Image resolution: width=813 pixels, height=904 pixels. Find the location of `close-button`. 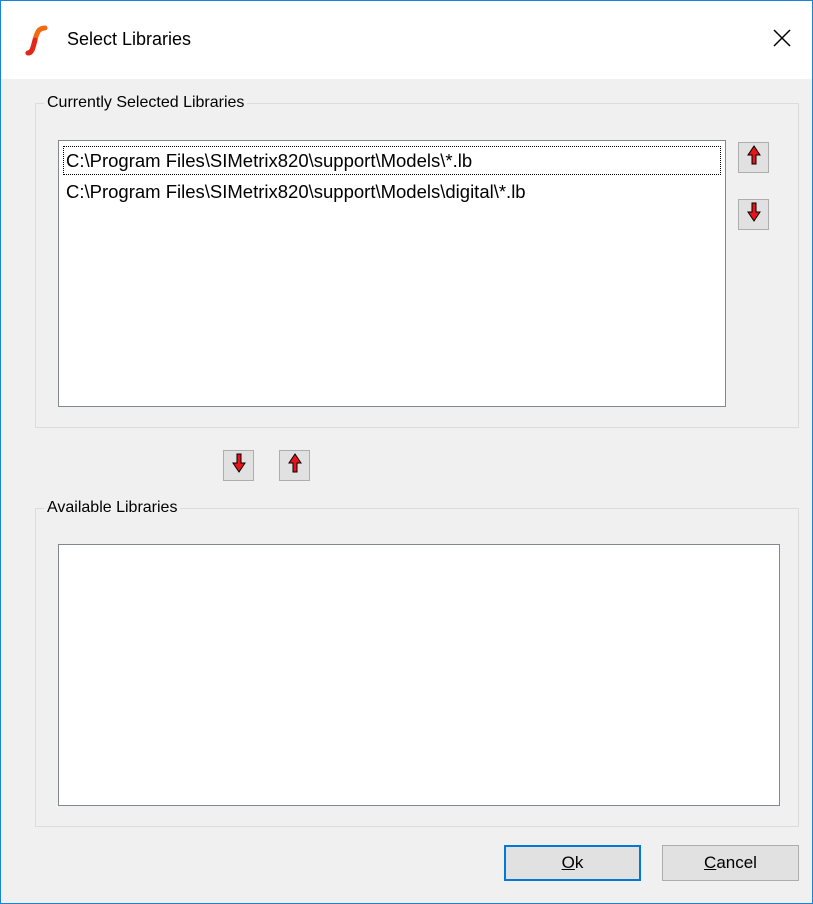

close-button is located at coordinates (782, 40).